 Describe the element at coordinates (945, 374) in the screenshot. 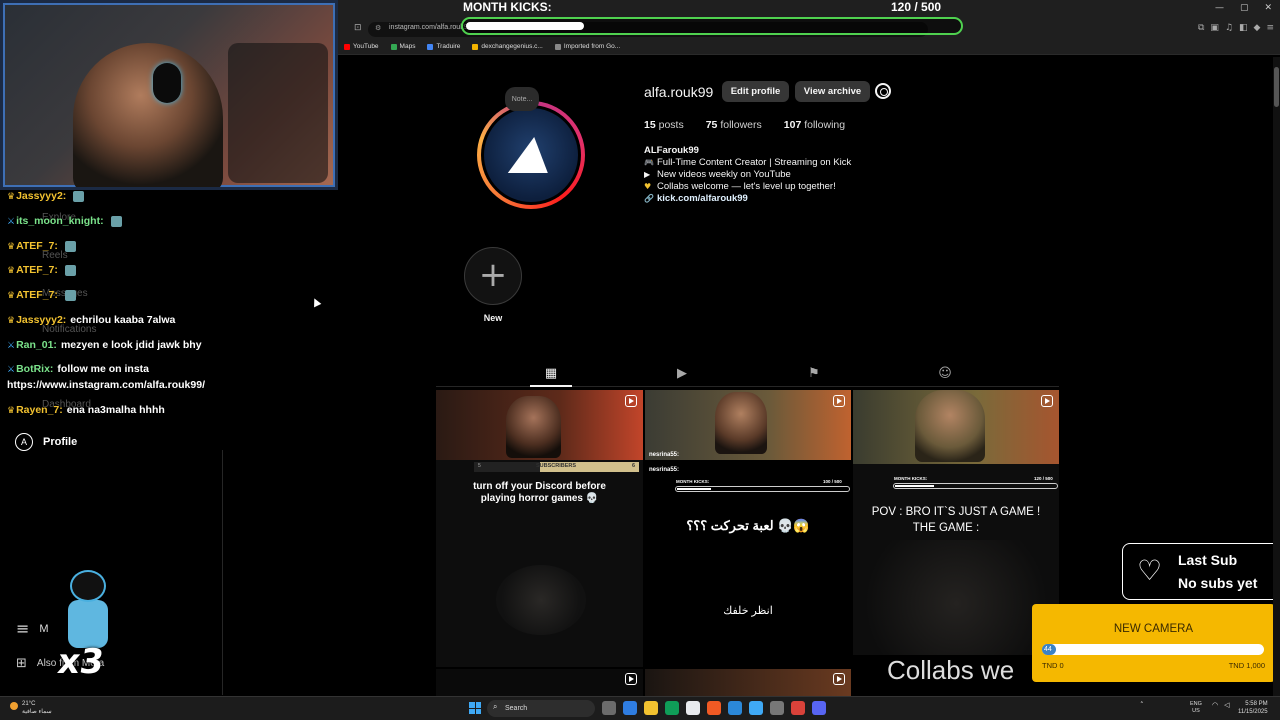

I see `tab-tagged: ☺` at that location.